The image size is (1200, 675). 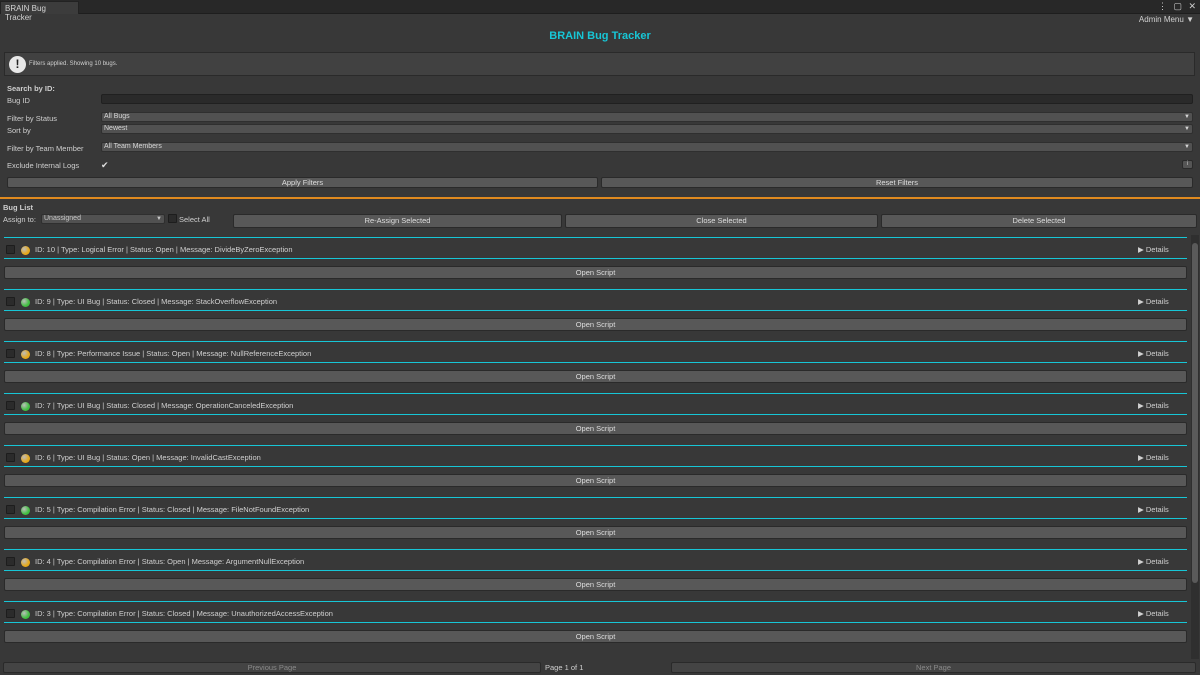 What do you see at coordinates (721, 221) in the screenshot?
I see `close-selected-button: Close Selected` at bounding box center [721, 221].